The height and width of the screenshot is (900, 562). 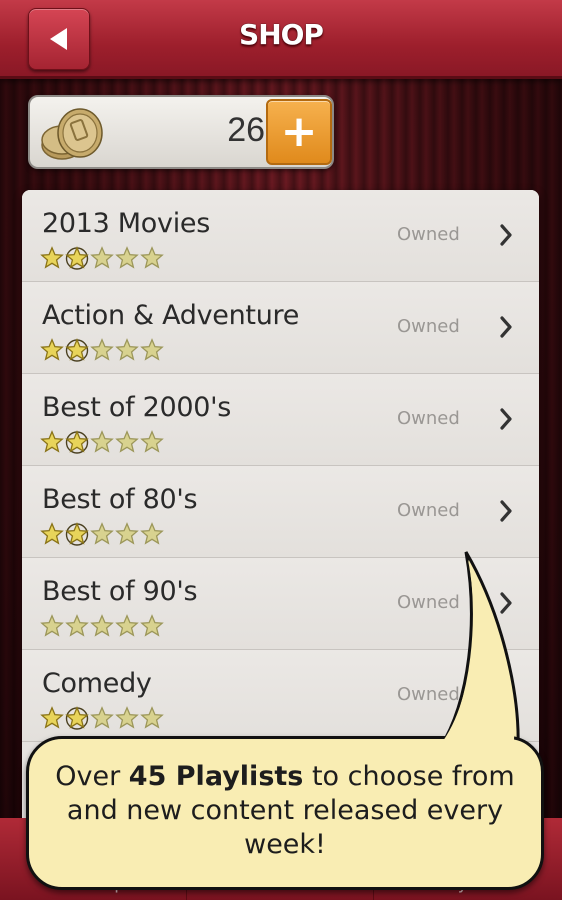 I want to click on playlist-row: Comedy Owned, so click(x=280, y=696).